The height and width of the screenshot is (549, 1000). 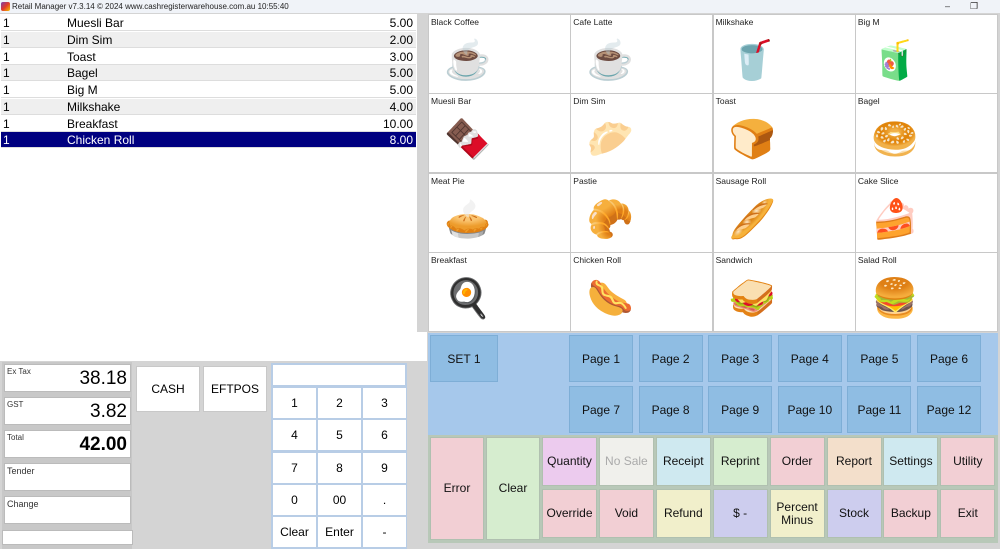 What do you see at coordinates (569, 461) in the screenshot?
I see `quantity-button: Quantity` at bounding box center [569, 461].